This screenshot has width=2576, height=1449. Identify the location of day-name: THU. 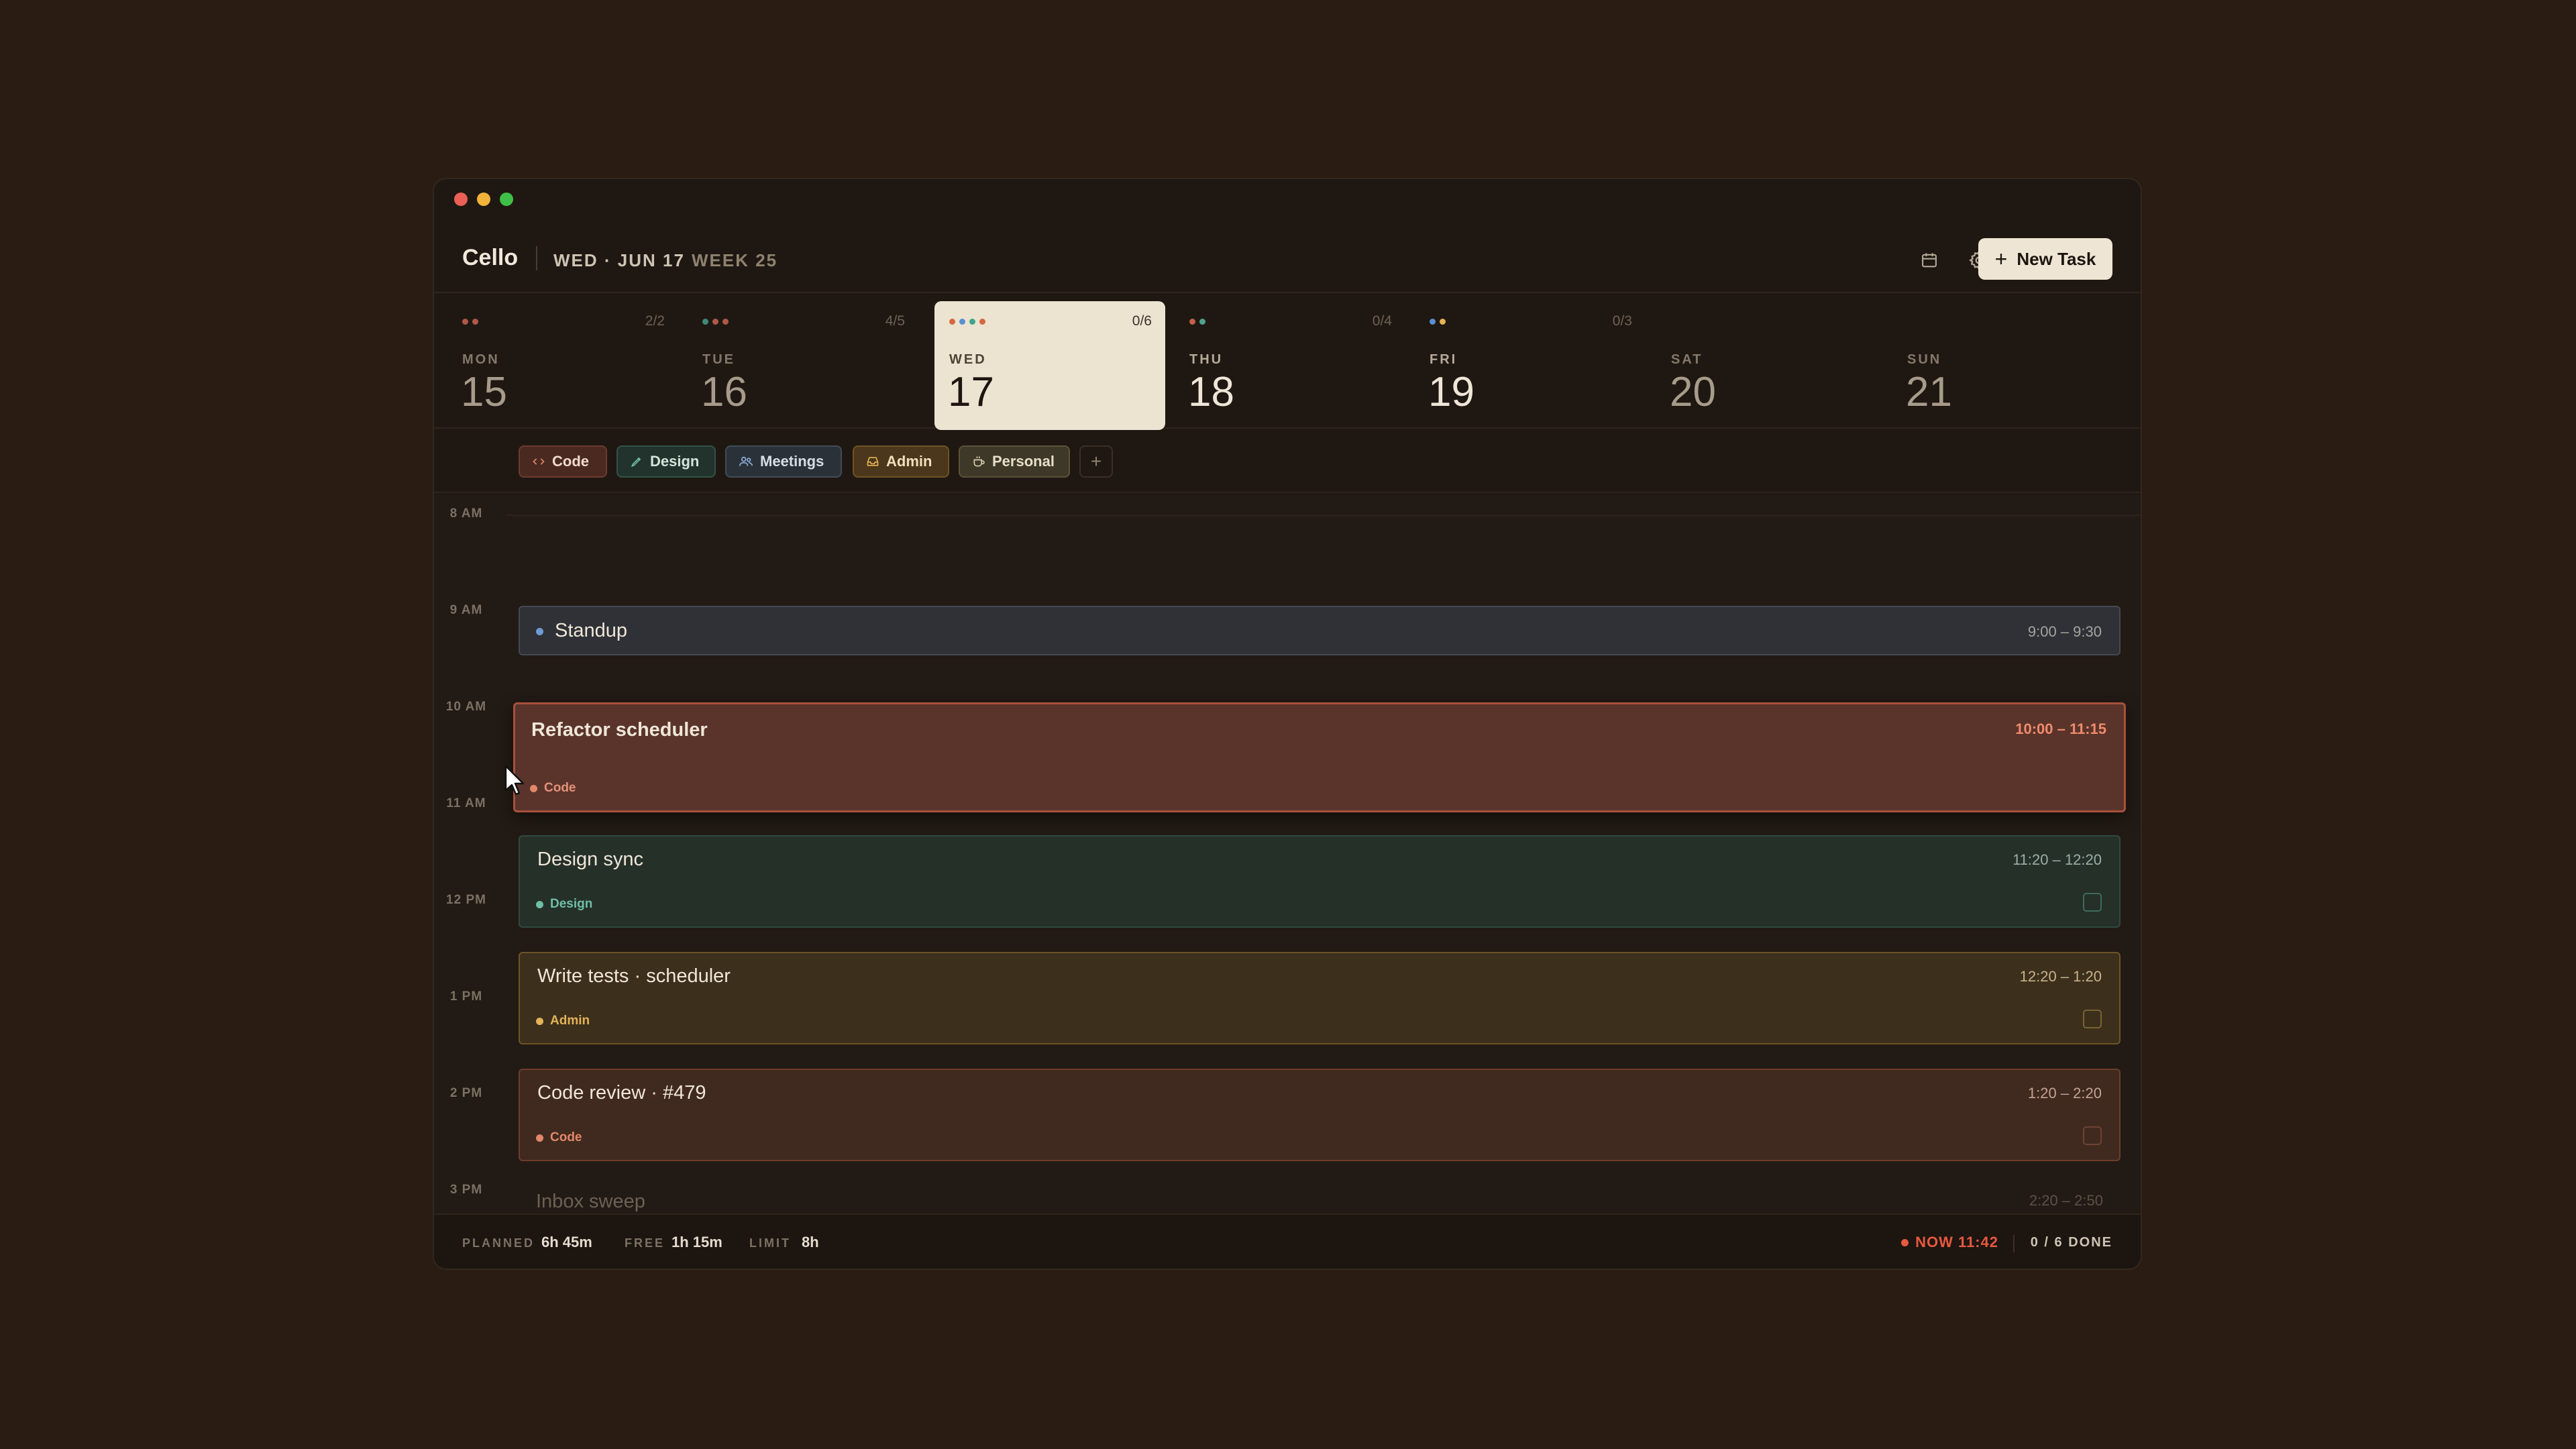
(1206, 359).